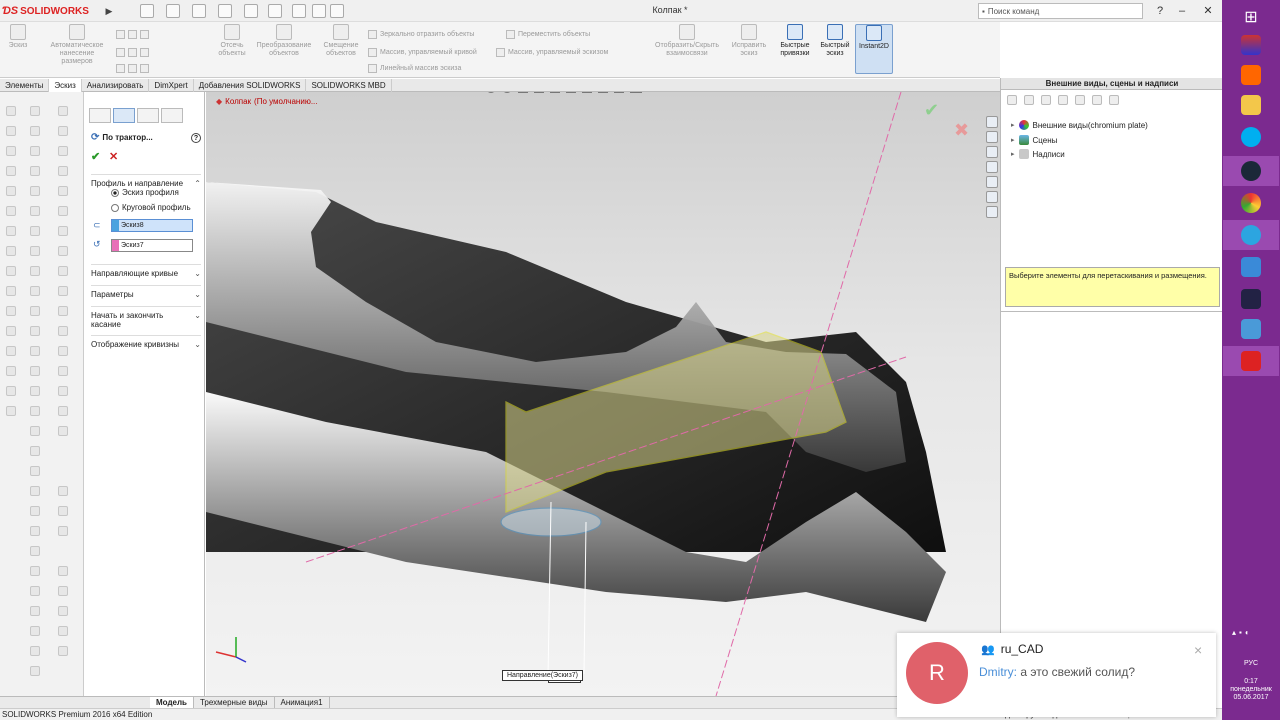  What do you see at coordinates (507, 92) in the screenshot?
I see `zoom-area-icon` at bounding box center [507, 92].